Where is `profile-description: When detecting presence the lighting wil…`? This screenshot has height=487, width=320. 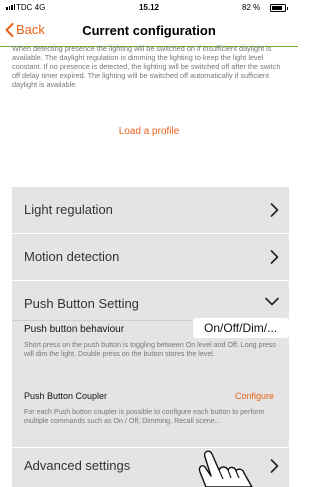 profile-description: When detecting presence the lighting wil… is located at coordinates (146, 66).